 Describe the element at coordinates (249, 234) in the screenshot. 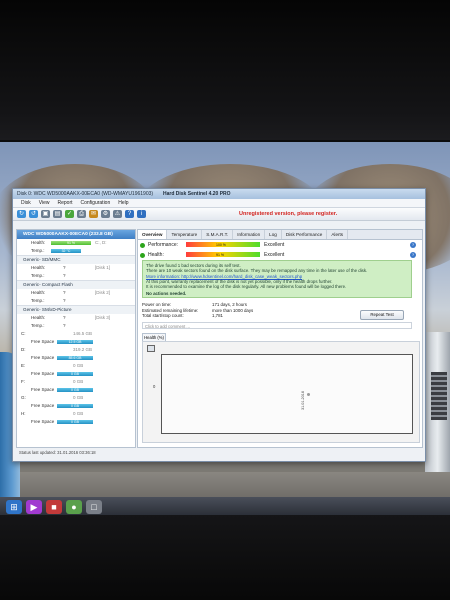

I see `tab-information: Information` at that location.